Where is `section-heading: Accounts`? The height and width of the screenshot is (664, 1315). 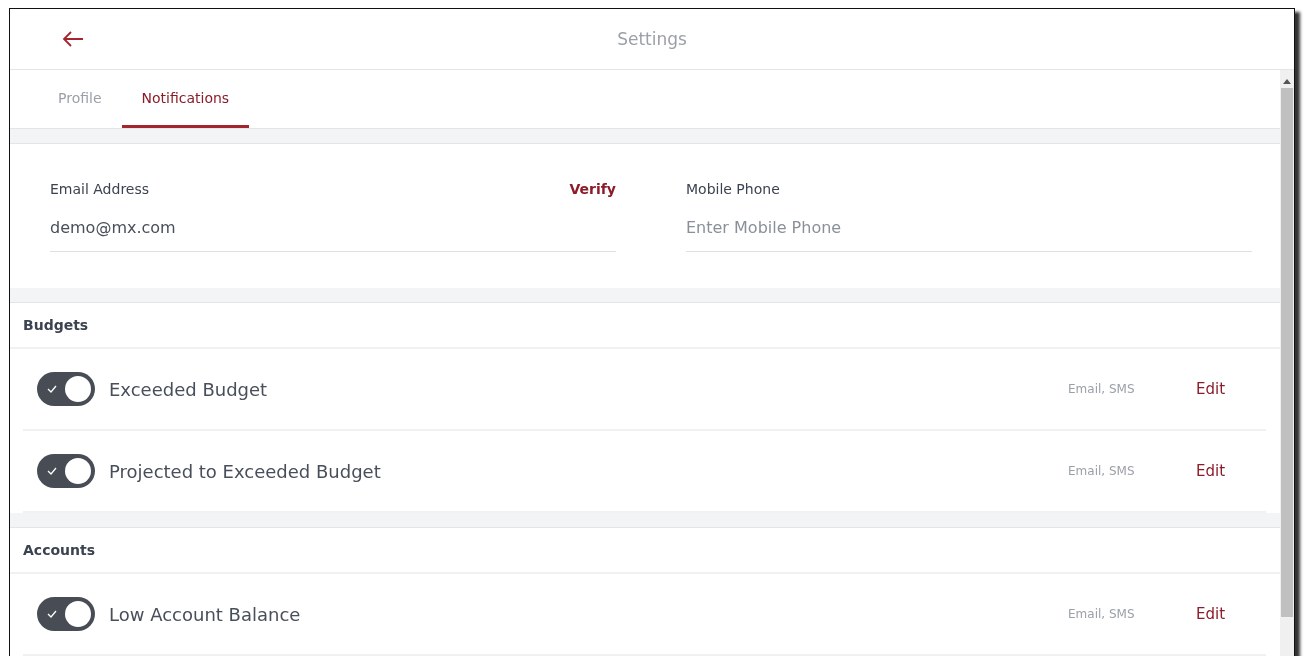
section-heading: Accounts is located at coordinates (59, 550).